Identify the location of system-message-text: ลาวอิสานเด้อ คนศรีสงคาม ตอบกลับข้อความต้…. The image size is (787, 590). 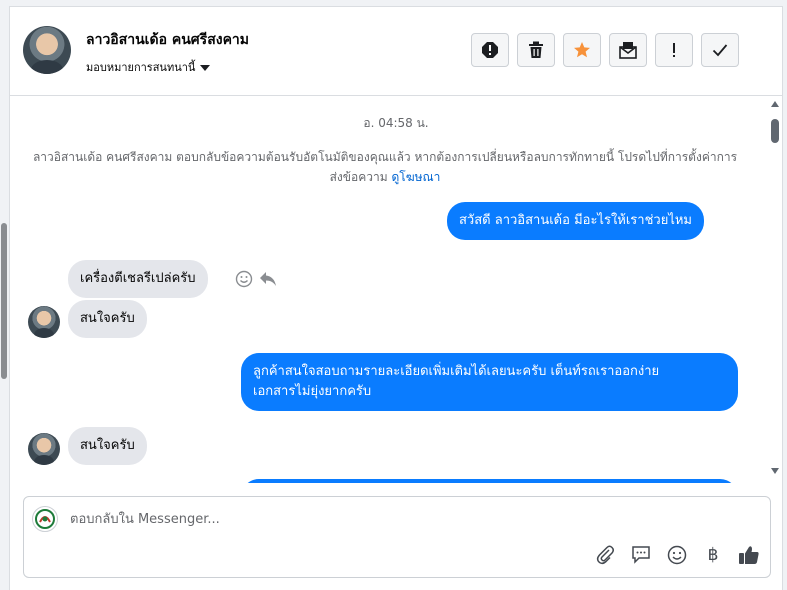
(385, 167).